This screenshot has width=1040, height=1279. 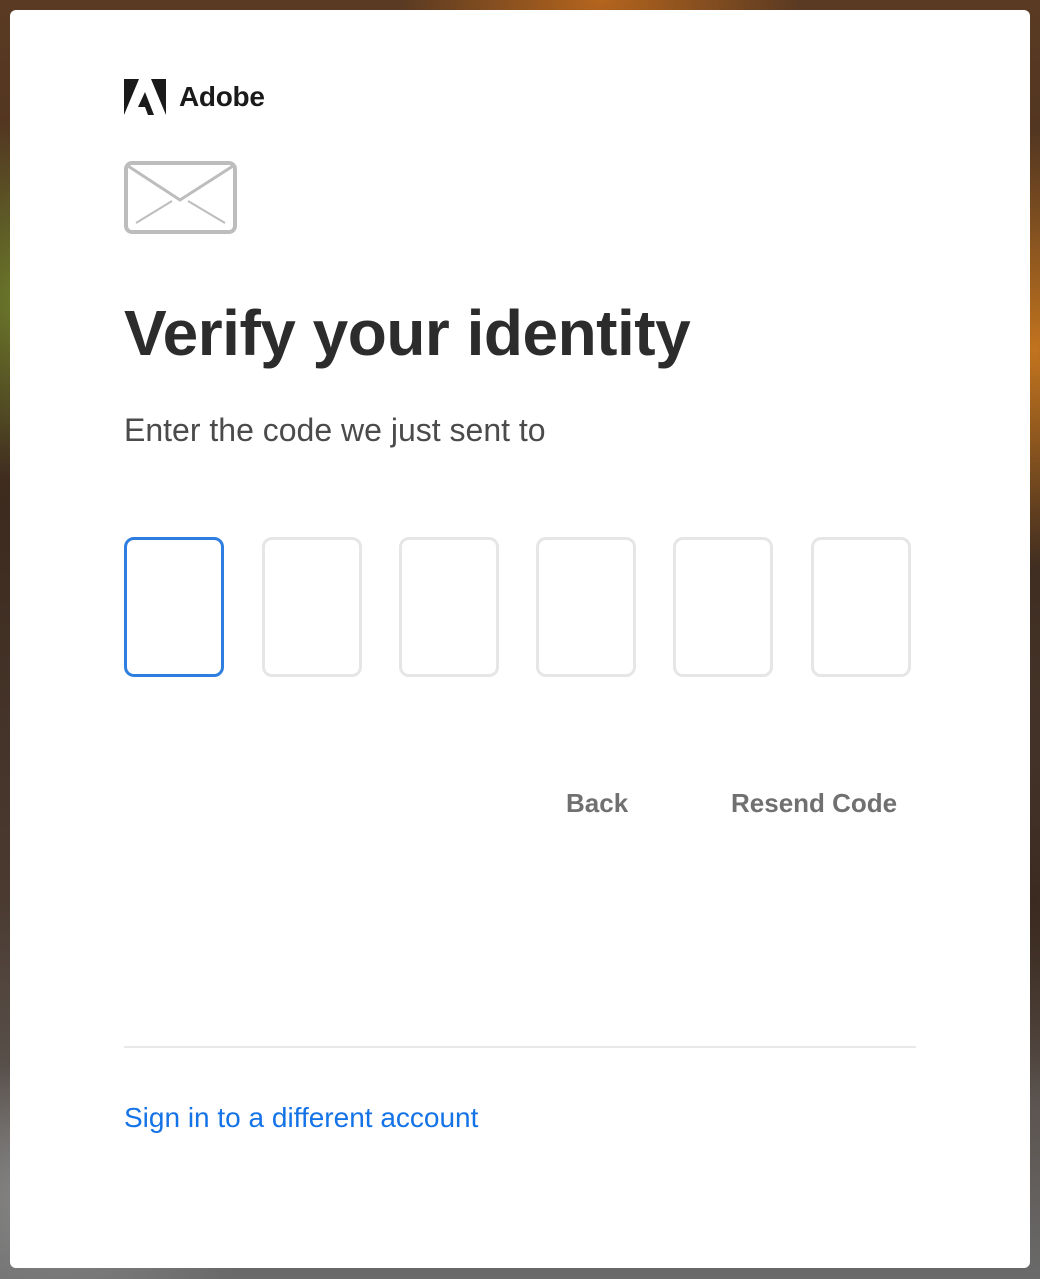 I want to click on instruction-text: Enter the code we just sent to, so click(x=335, y=430).